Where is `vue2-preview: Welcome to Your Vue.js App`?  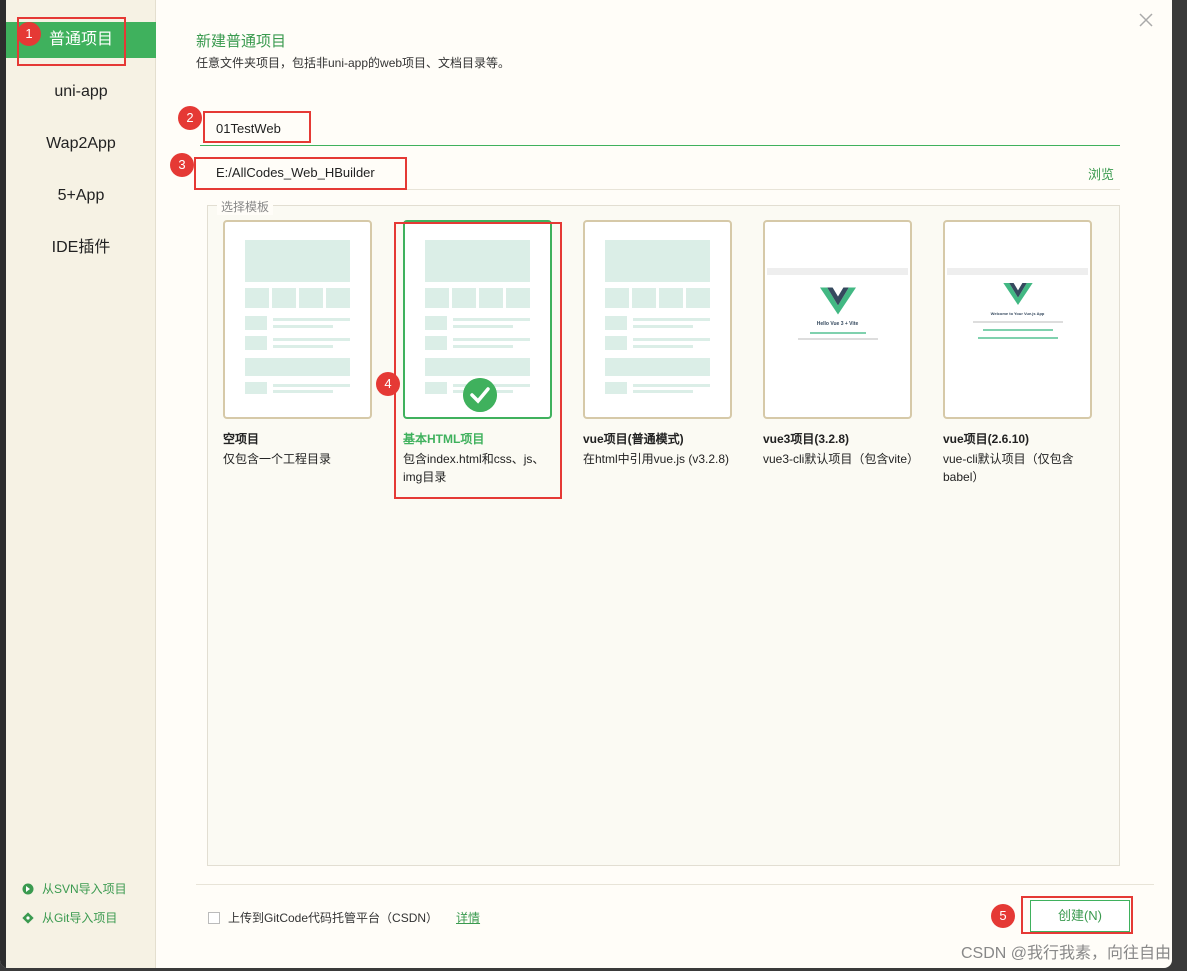 vue2-preview: Welcome to Your Vue.js App is located at coordinates (1017, 322).